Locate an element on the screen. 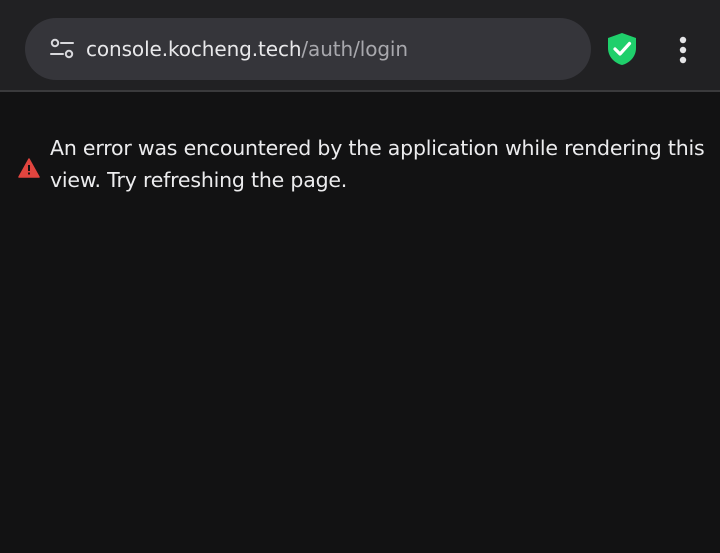  tune-icon is located at coordinates (62, 49).